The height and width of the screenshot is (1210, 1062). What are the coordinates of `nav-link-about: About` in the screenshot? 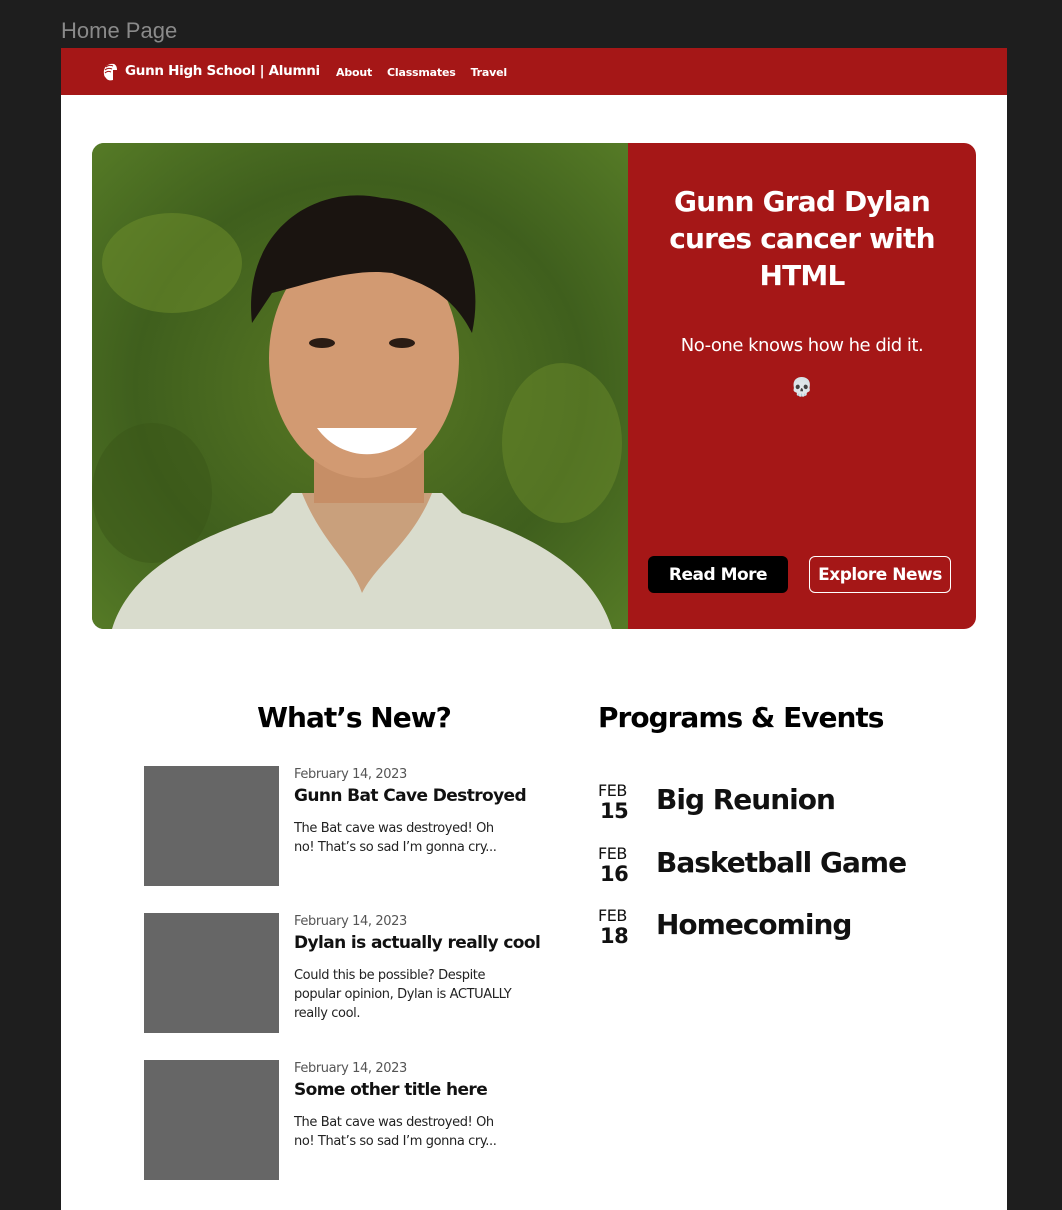 It's located at (354, 72).